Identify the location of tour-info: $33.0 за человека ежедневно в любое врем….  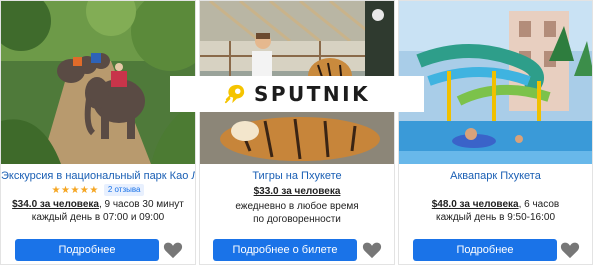
(297, 205).